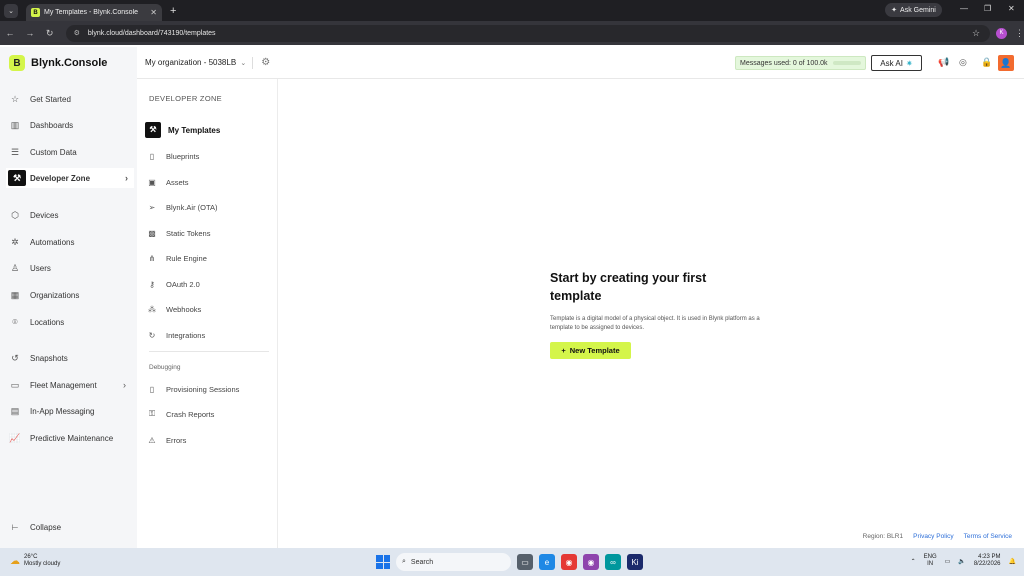 This screenshot has width=1024, height=576. What do you see at coordinates (94, 12) in the screenshot?
I see `browser-tab: B My Templates - Blynk.Console ✕` at bounding box center [94, 12].